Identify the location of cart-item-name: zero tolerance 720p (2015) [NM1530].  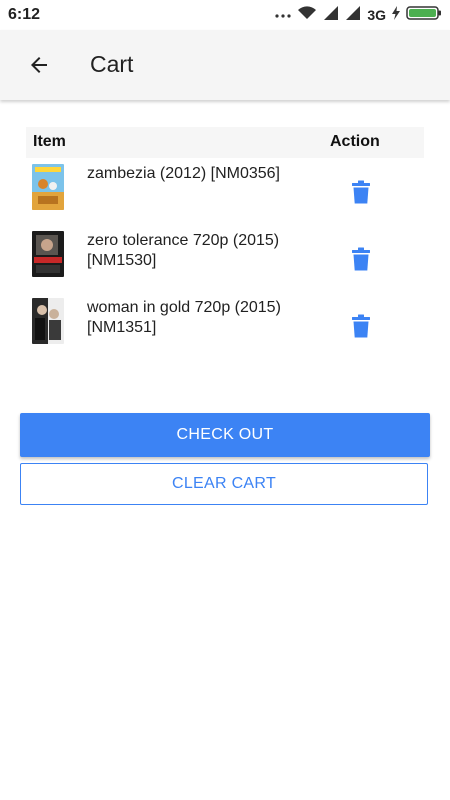
(183, 250).